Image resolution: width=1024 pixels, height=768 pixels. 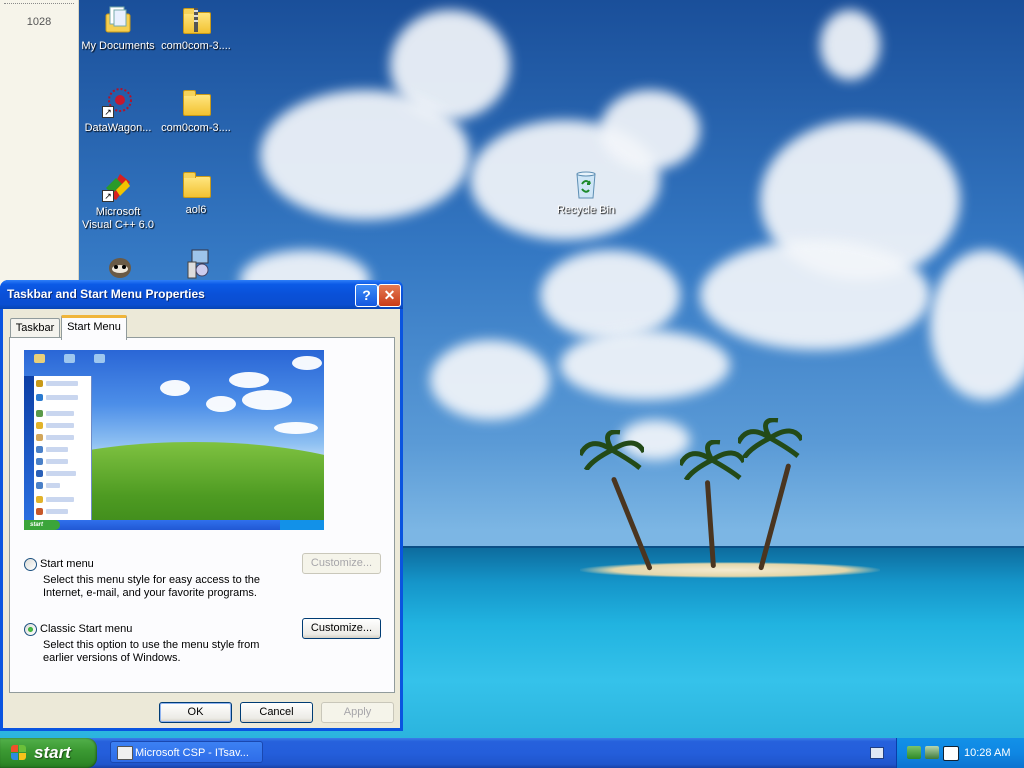 I want to click on help-button: ?, so click(x=366, y=295).